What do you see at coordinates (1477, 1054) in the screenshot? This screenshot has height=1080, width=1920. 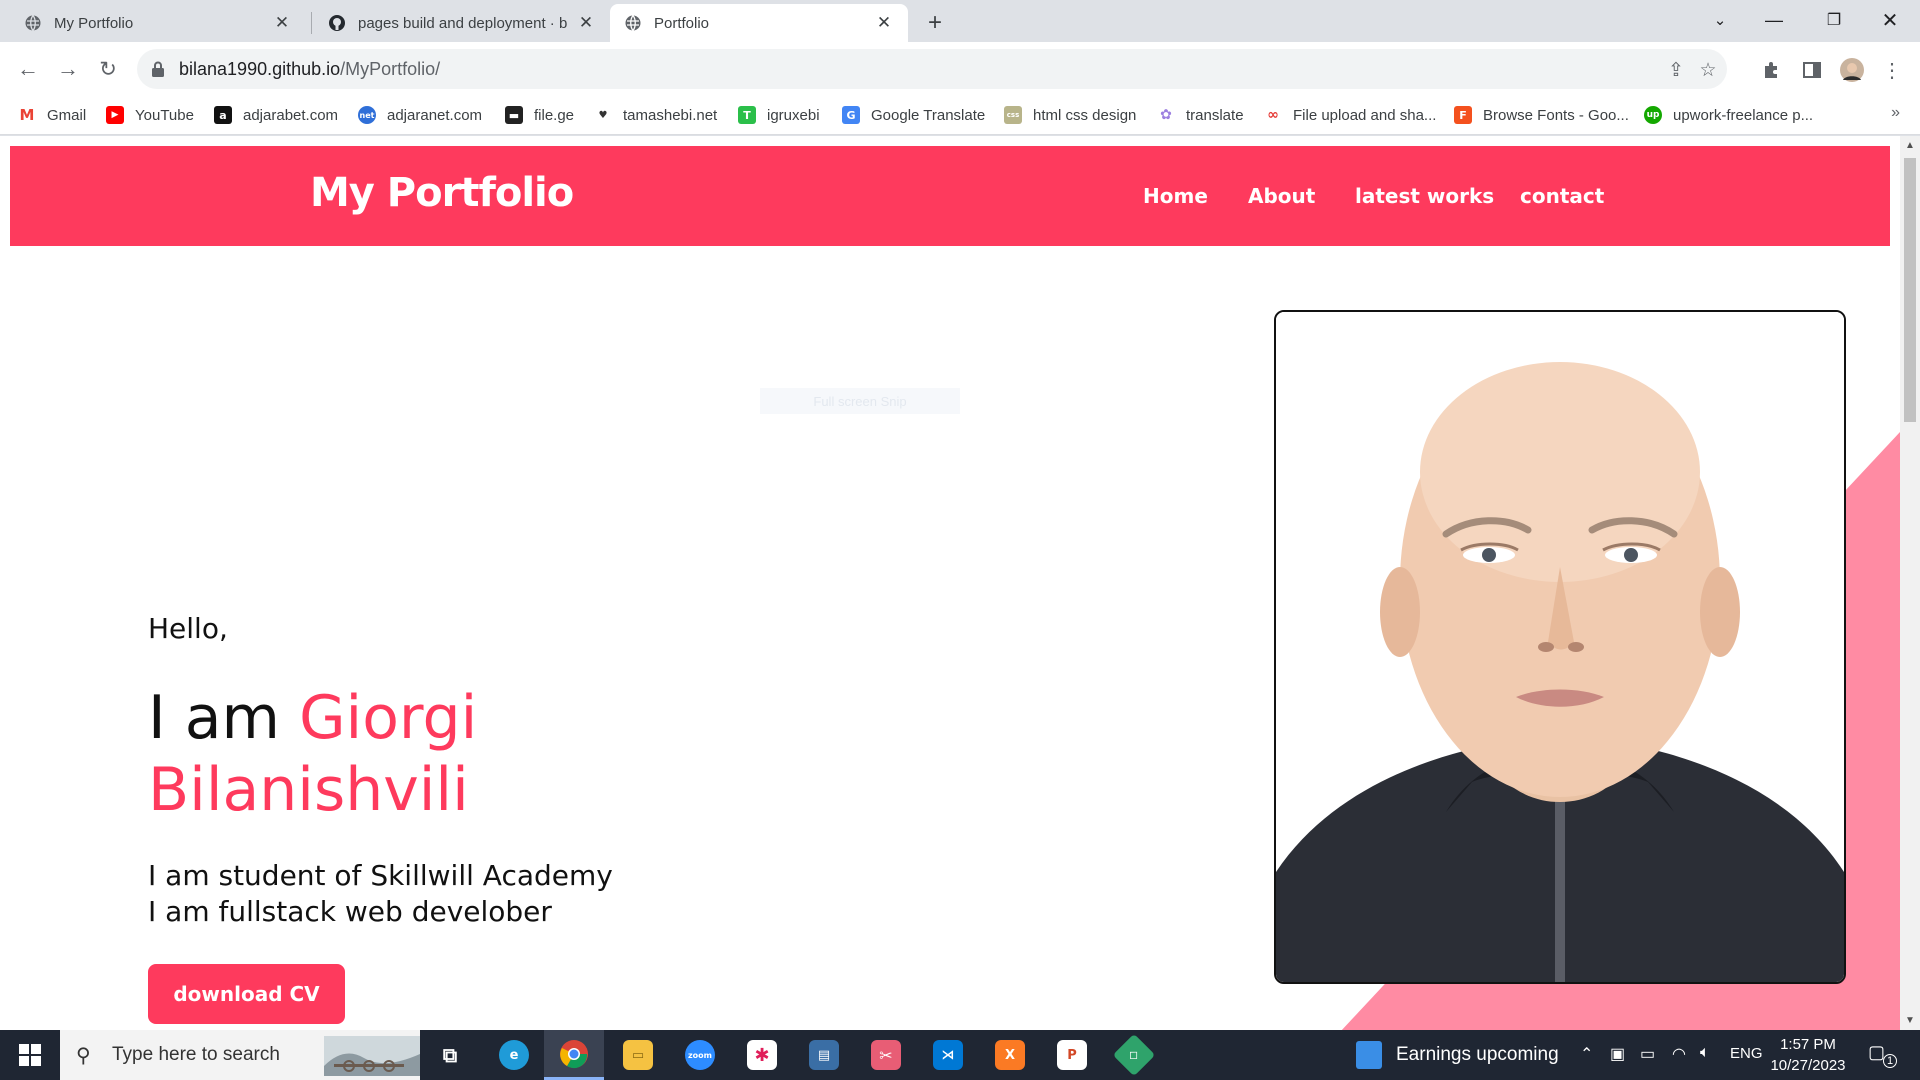 I see `news-text: Earnings upcoming` at bounding box center [1477, 1054].